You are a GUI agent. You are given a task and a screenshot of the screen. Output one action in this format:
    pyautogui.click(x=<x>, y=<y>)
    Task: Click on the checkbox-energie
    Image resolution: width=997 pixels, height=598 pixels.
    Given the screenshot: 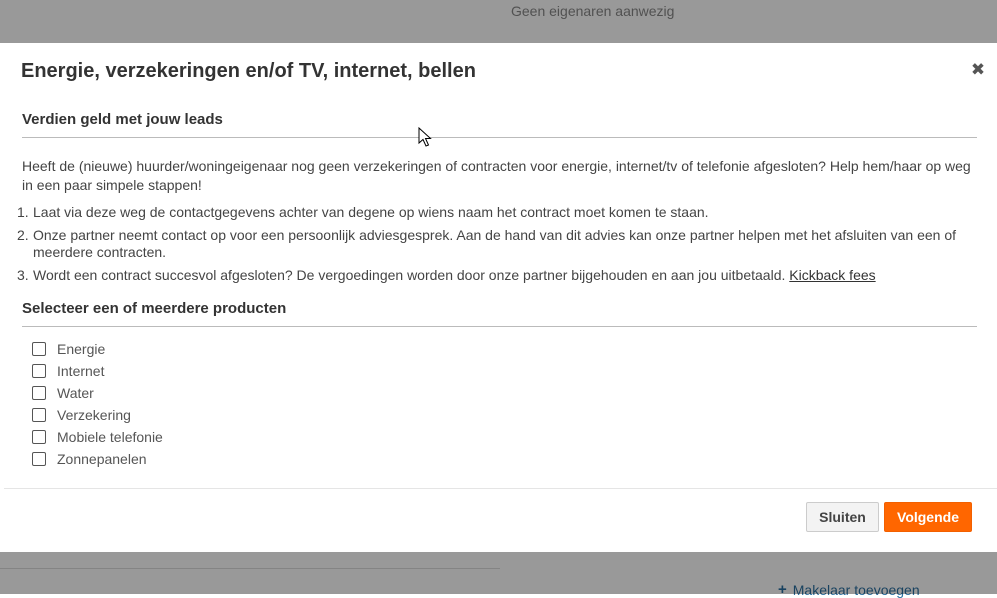 What is the action you would take?
    pyautogui.click(x=39, y=349)
    